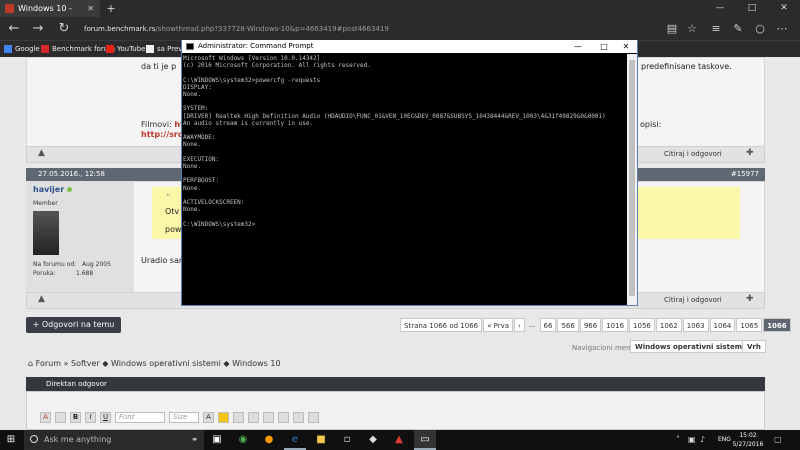  I want to click on back-icon: ←, so click(14, 29).